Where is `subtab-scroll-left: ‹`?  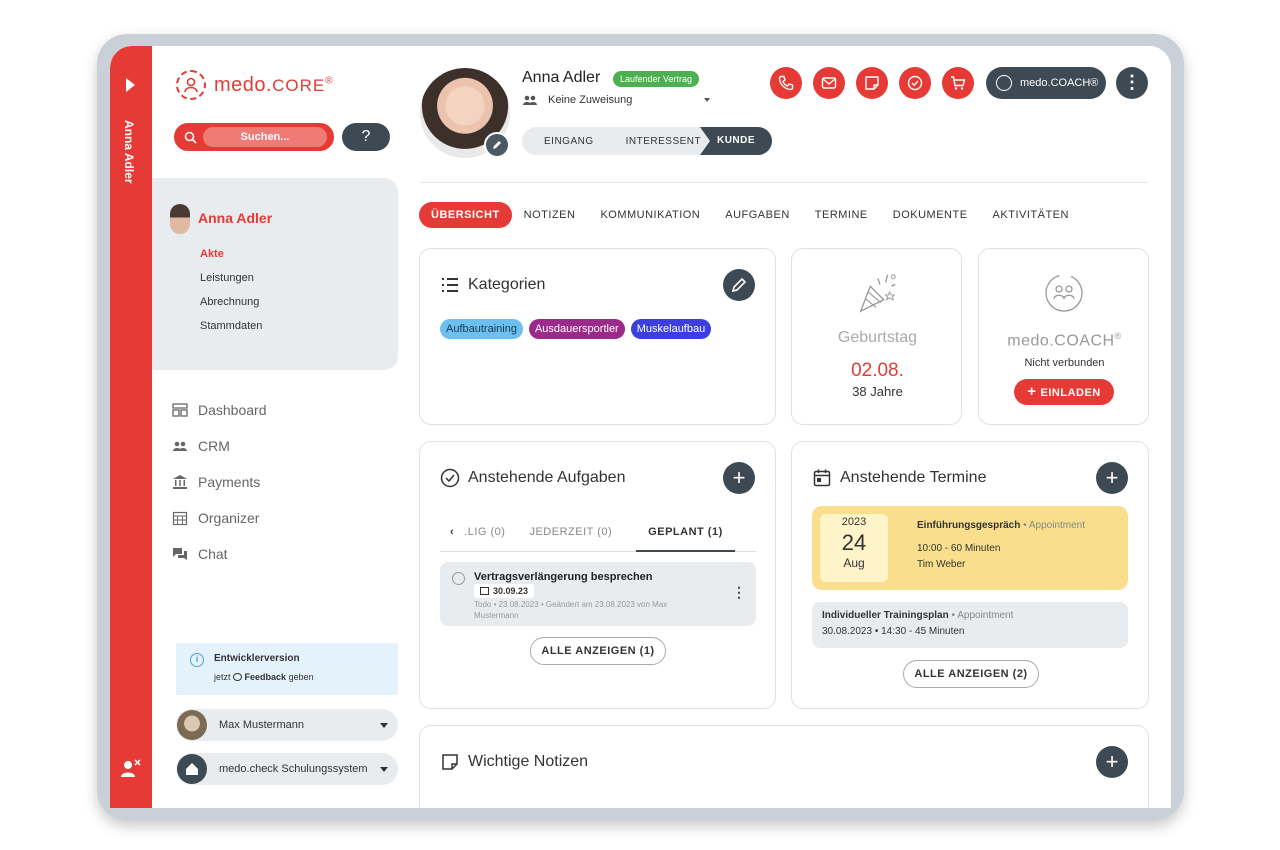
subtab-scroll-left: ‹ is located at coordinates (447, 532).